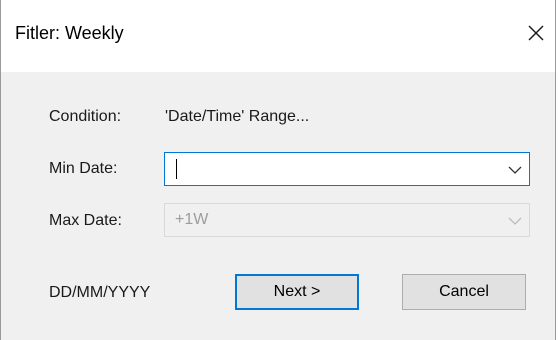  I want to click on close-button, so click(536, 33).